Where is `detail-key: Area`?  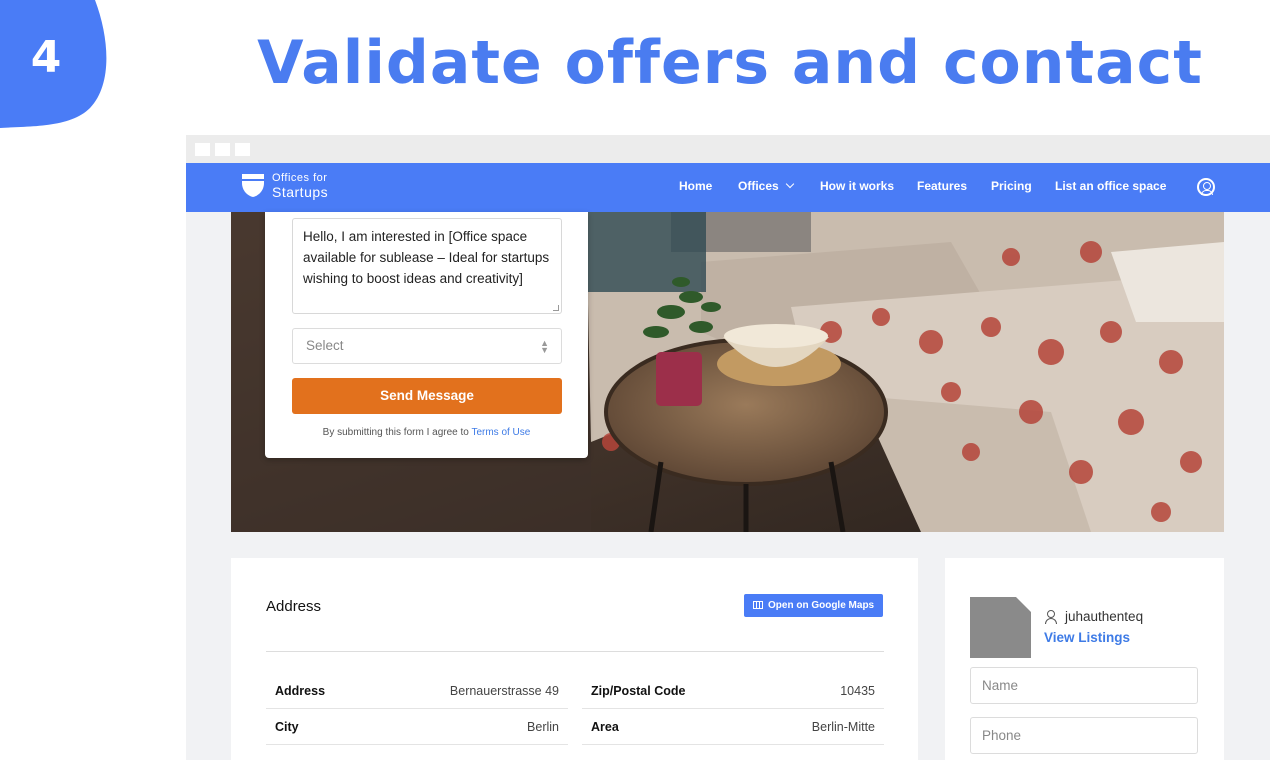
detail-key: Area is located at coordinates (605, 727).